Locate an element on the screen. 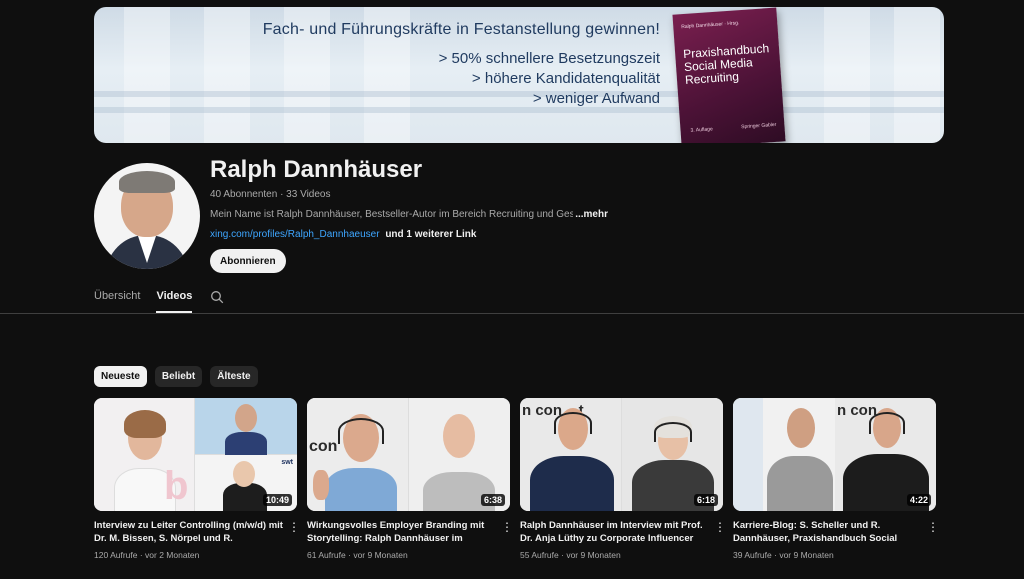 This screenshot has width=1024, height=579. thumb-person-hair is located at coordinates (145, 424).